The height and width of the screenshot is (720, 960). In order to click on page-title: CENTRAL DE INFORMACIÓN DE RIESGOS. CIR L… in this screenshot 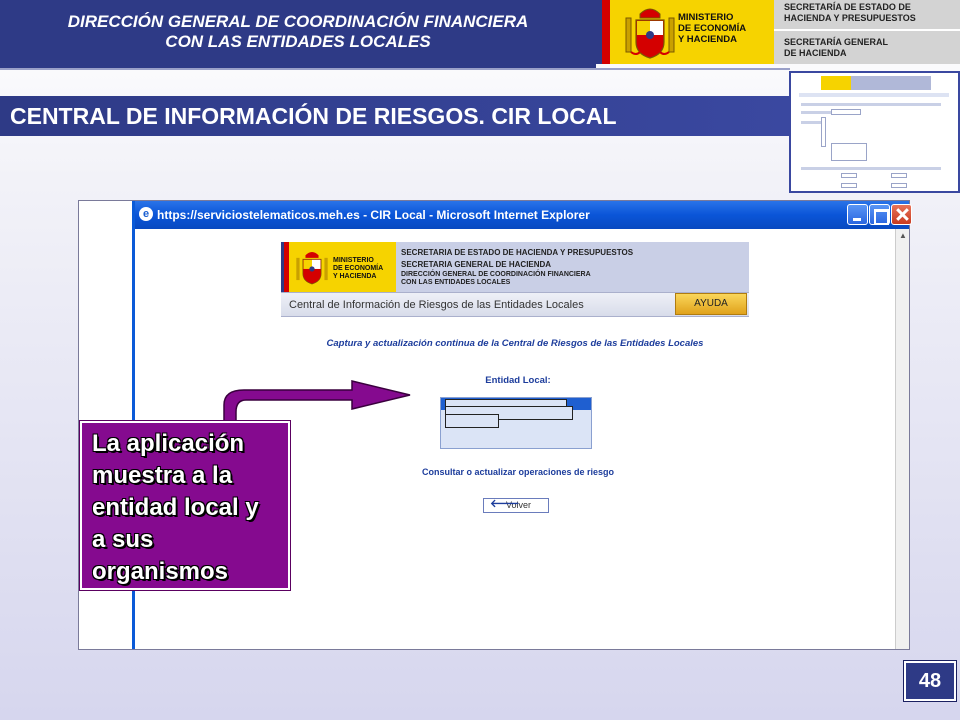, I will do `click(395, 116)`.